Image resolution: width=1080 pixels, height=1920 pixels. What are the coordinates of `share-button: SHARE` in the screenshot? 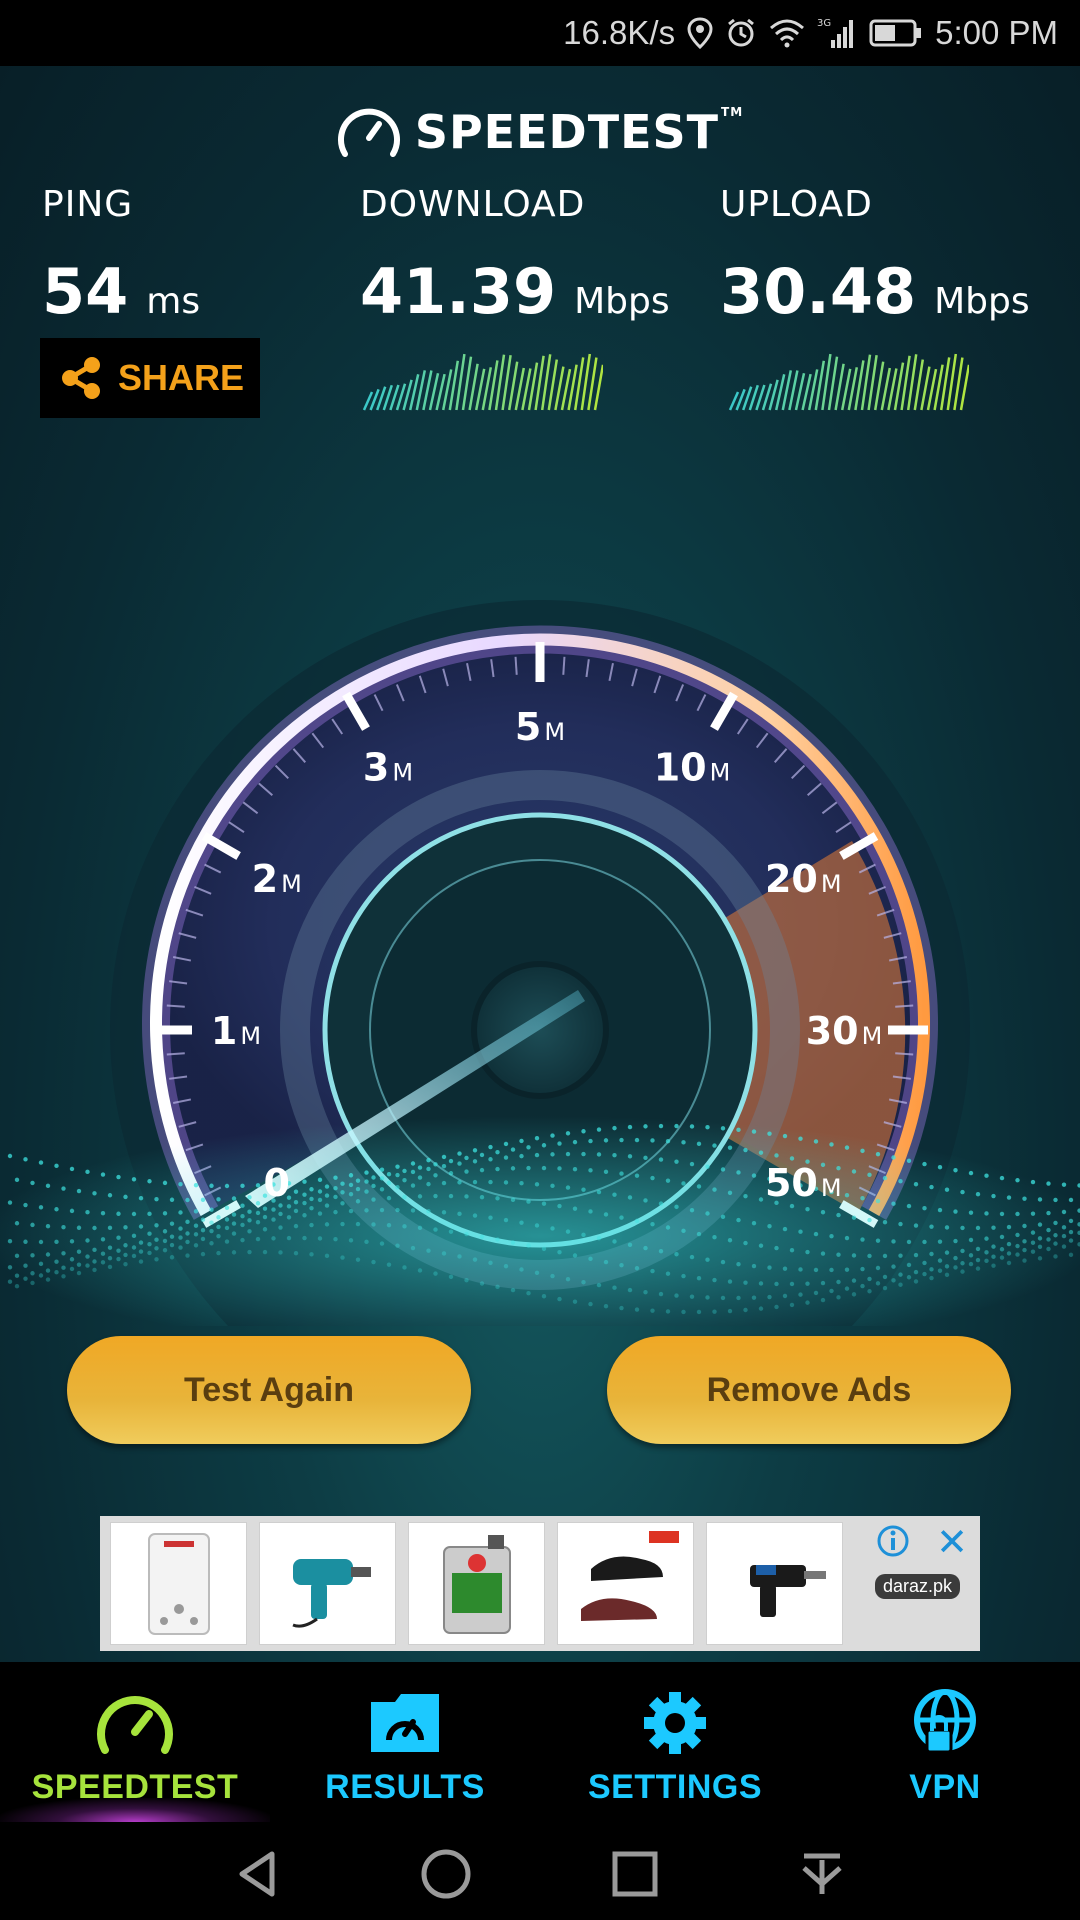 It's located at (150, 378).